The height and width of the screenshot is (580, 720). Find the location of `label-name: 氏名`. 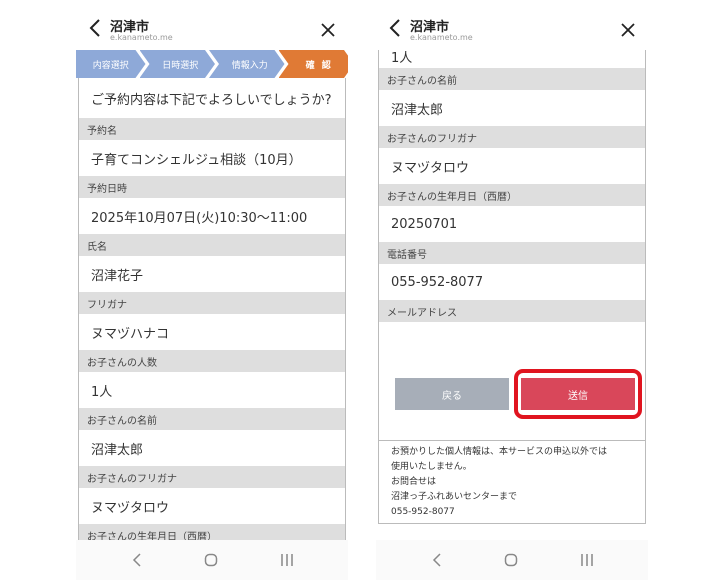

label-name: 氏名 is located at coordinates (212, 245).